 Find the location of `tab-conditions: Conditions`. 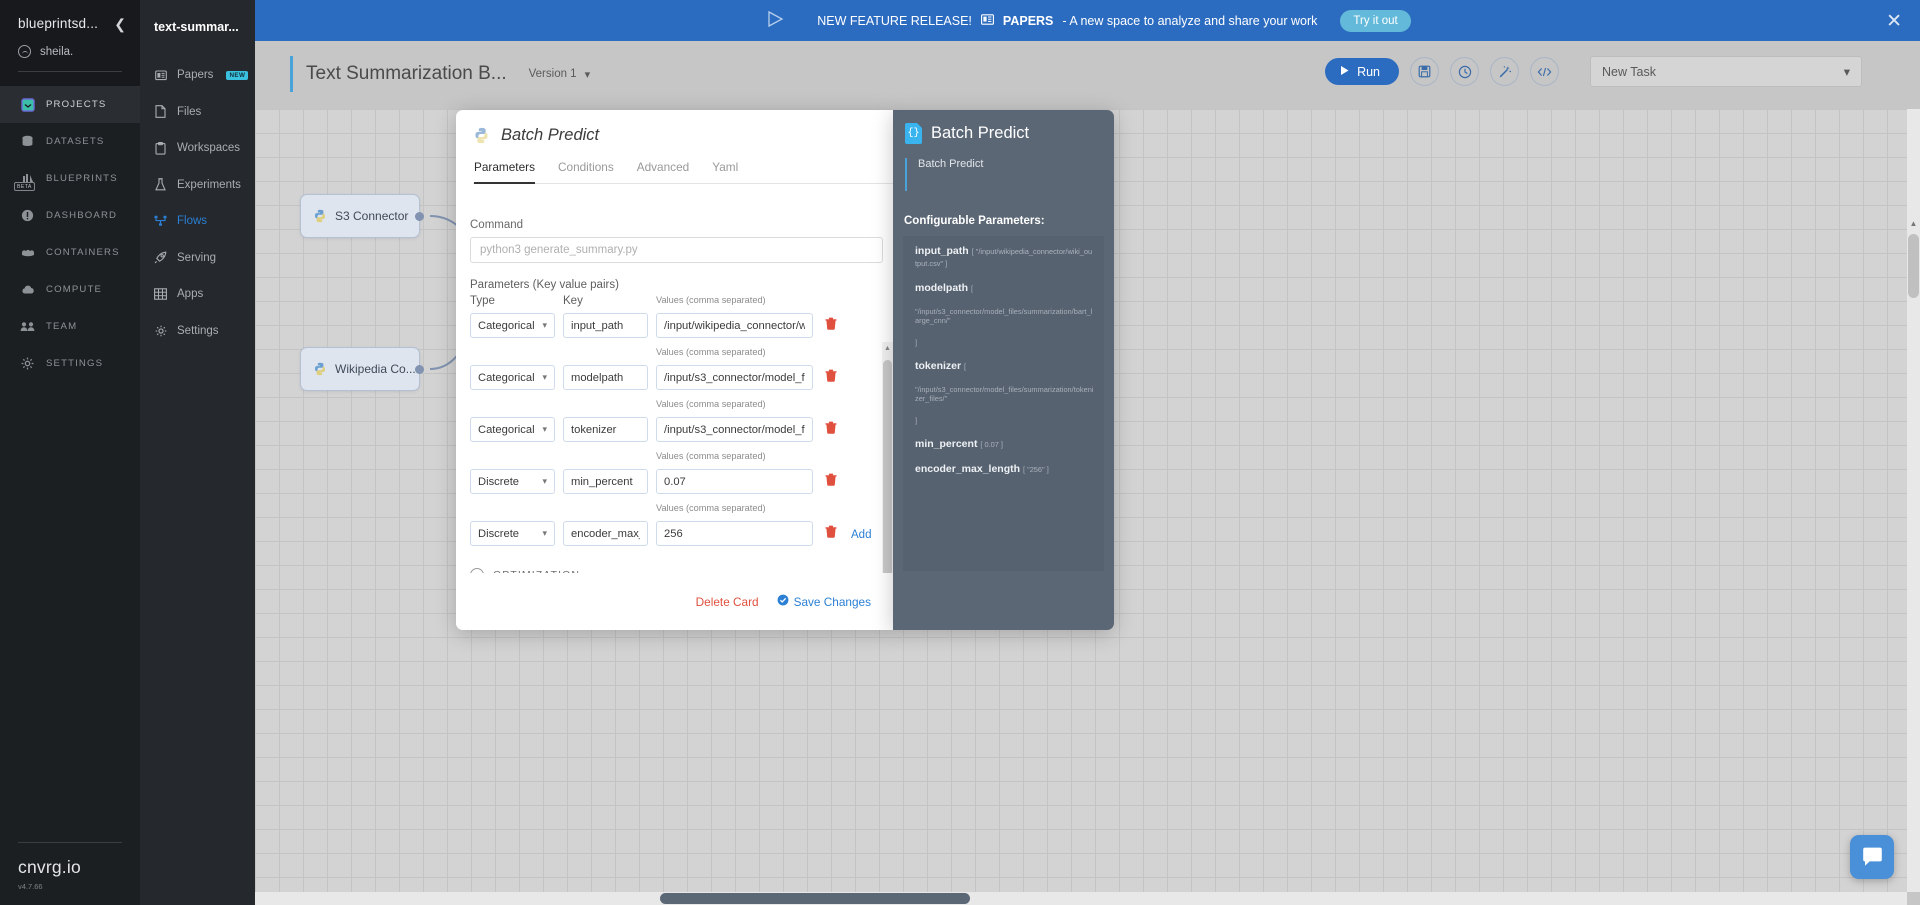

tab-conditions: Conditions is located at coordinates (586, 172).